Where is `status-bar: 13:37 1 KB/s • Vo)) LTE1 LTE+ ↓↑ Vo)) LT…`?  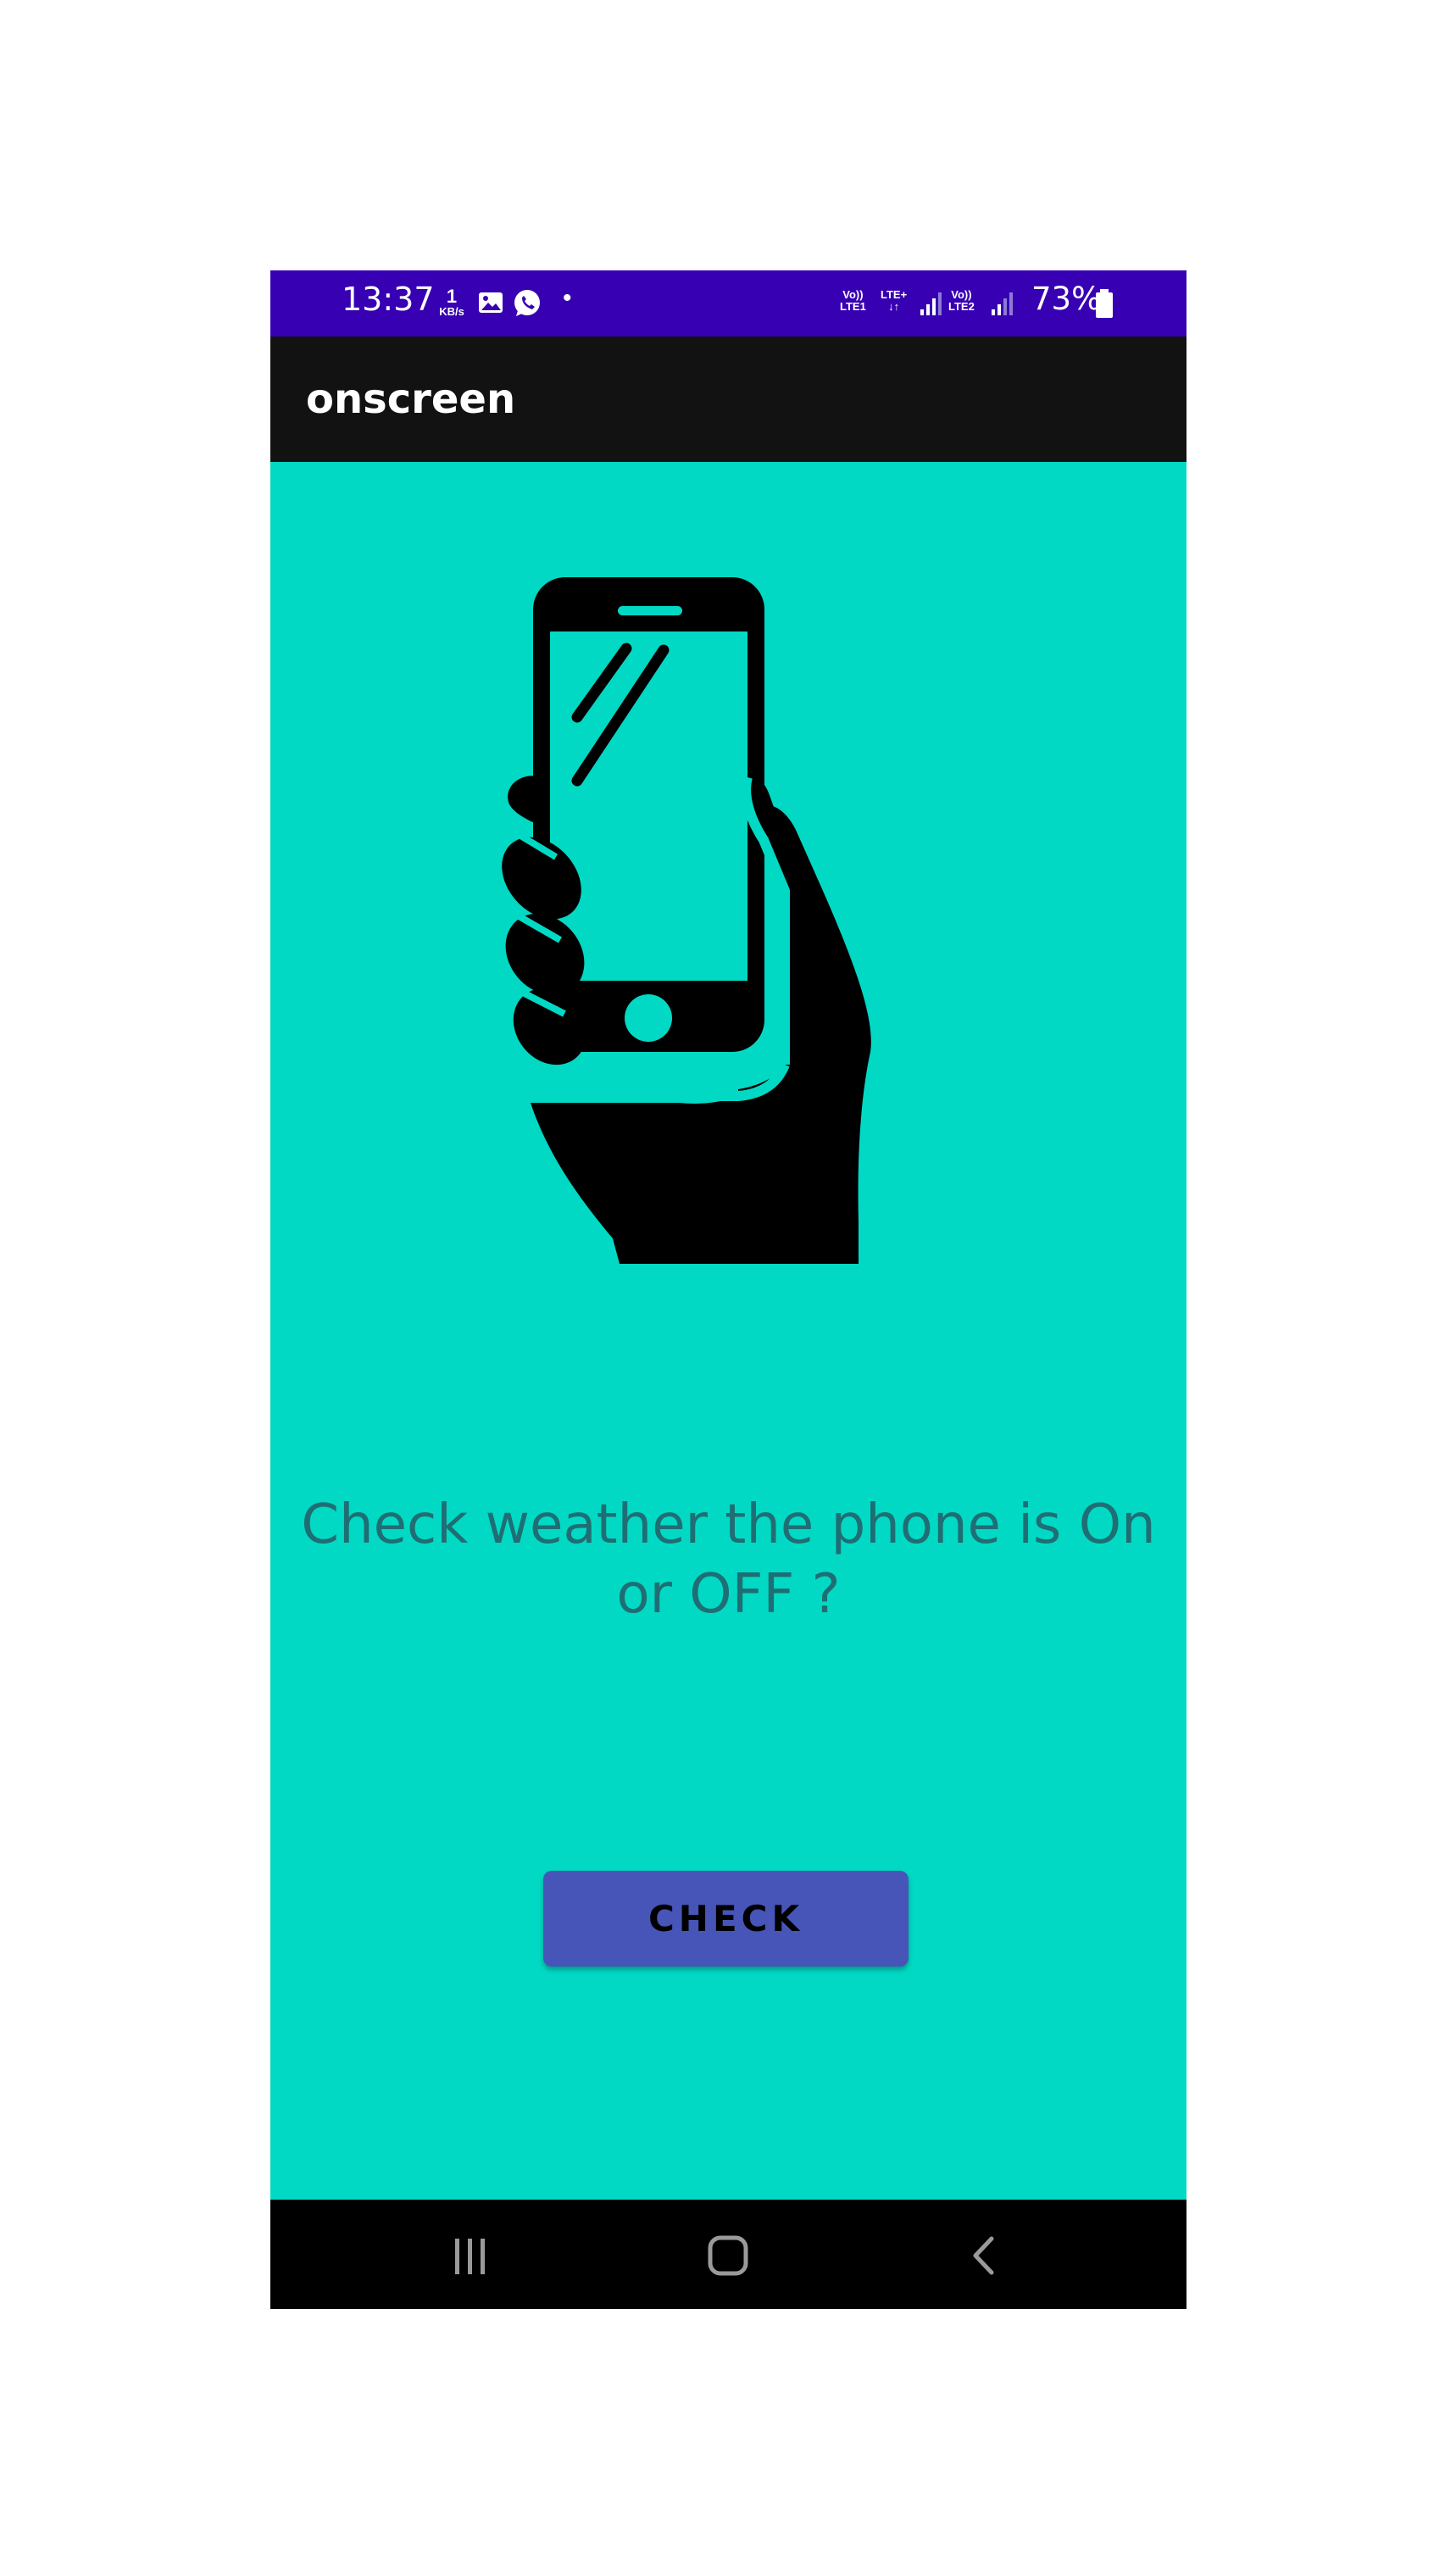 status-bar: 13:37 1 KB/s • Vo)) LTE1 LTE+ ↓↑ Vo)) LT… is located at coordinates (728, 303).